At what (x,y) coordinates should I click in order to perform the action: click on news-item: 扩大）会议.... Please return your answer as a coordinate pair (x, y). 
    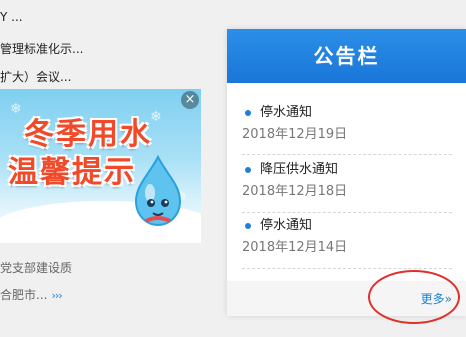
    Looking at the image, I should click on (35, 76).